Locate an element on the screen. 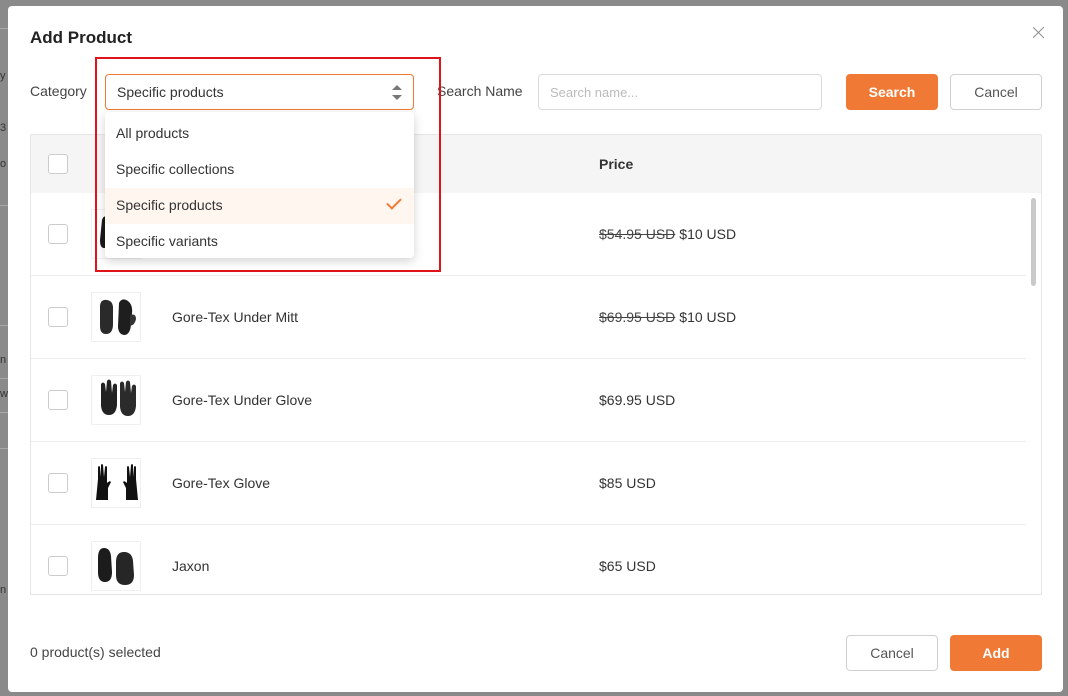  cancel-button: Cancel is located at coordinates (892, 653).